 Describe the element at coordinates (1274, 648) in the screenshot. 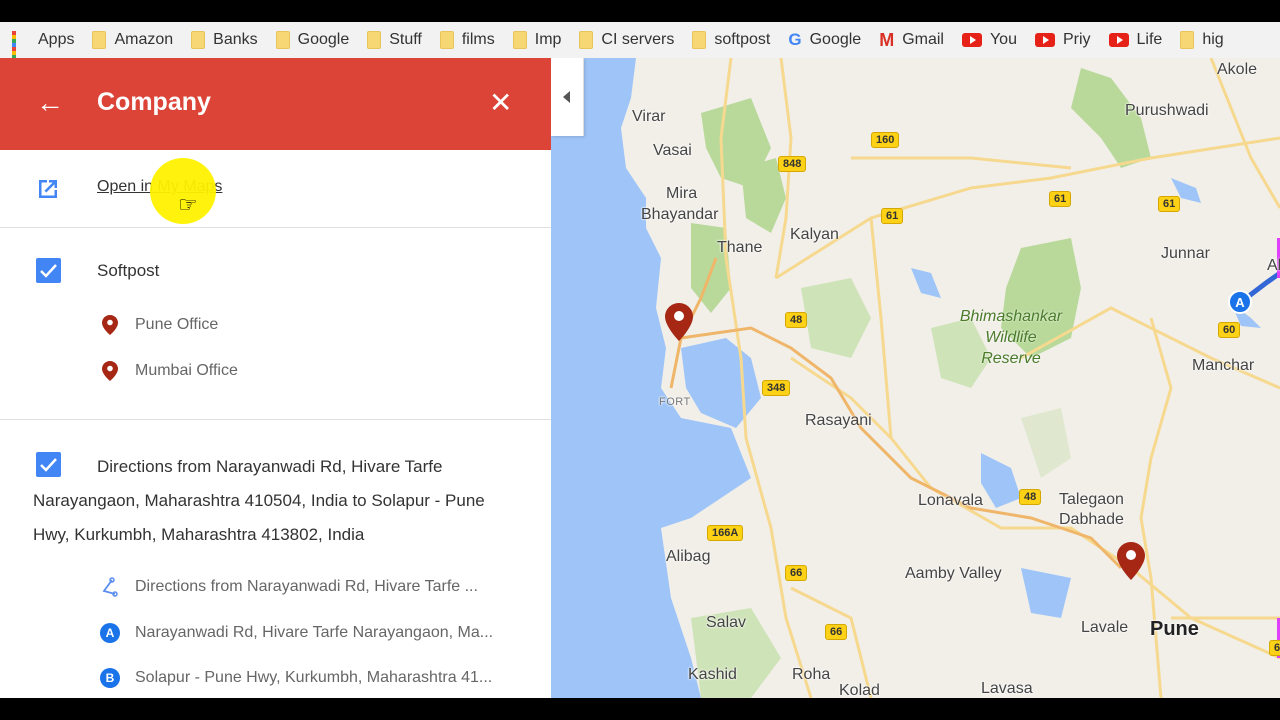

I see `highway-shield: 65` at that location.